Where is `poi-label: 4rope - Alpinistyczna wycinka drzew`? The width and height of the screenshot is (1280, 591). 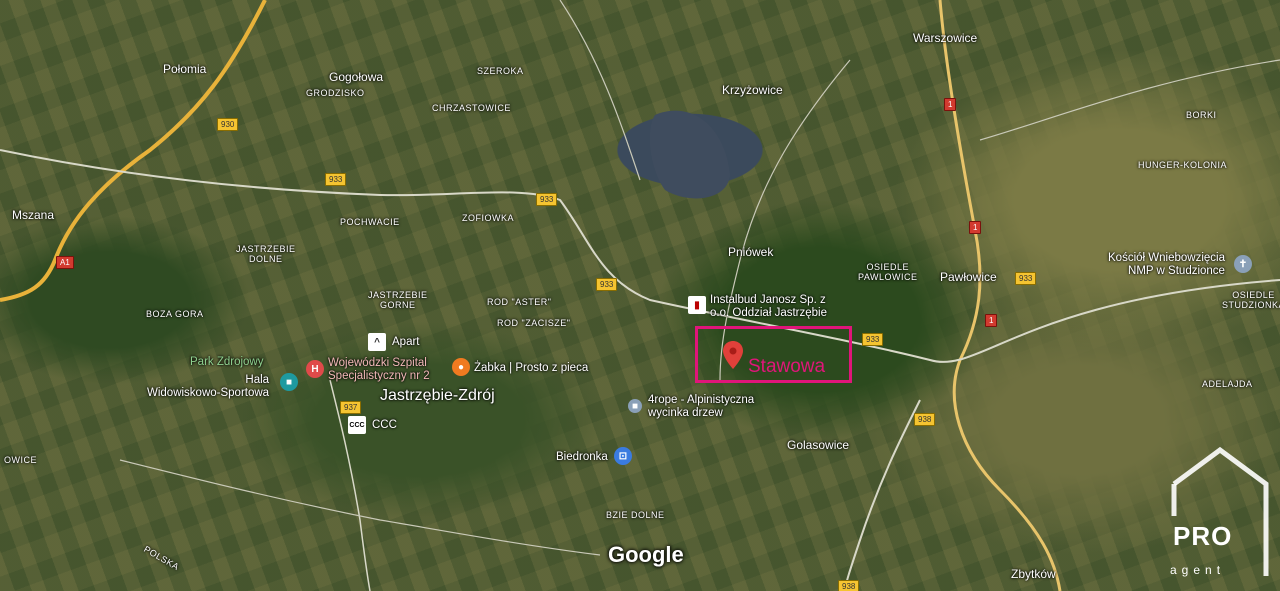
poi-label: 4rope - Alpinistyczna wycinka drzew is located at coordinates (701, 407).